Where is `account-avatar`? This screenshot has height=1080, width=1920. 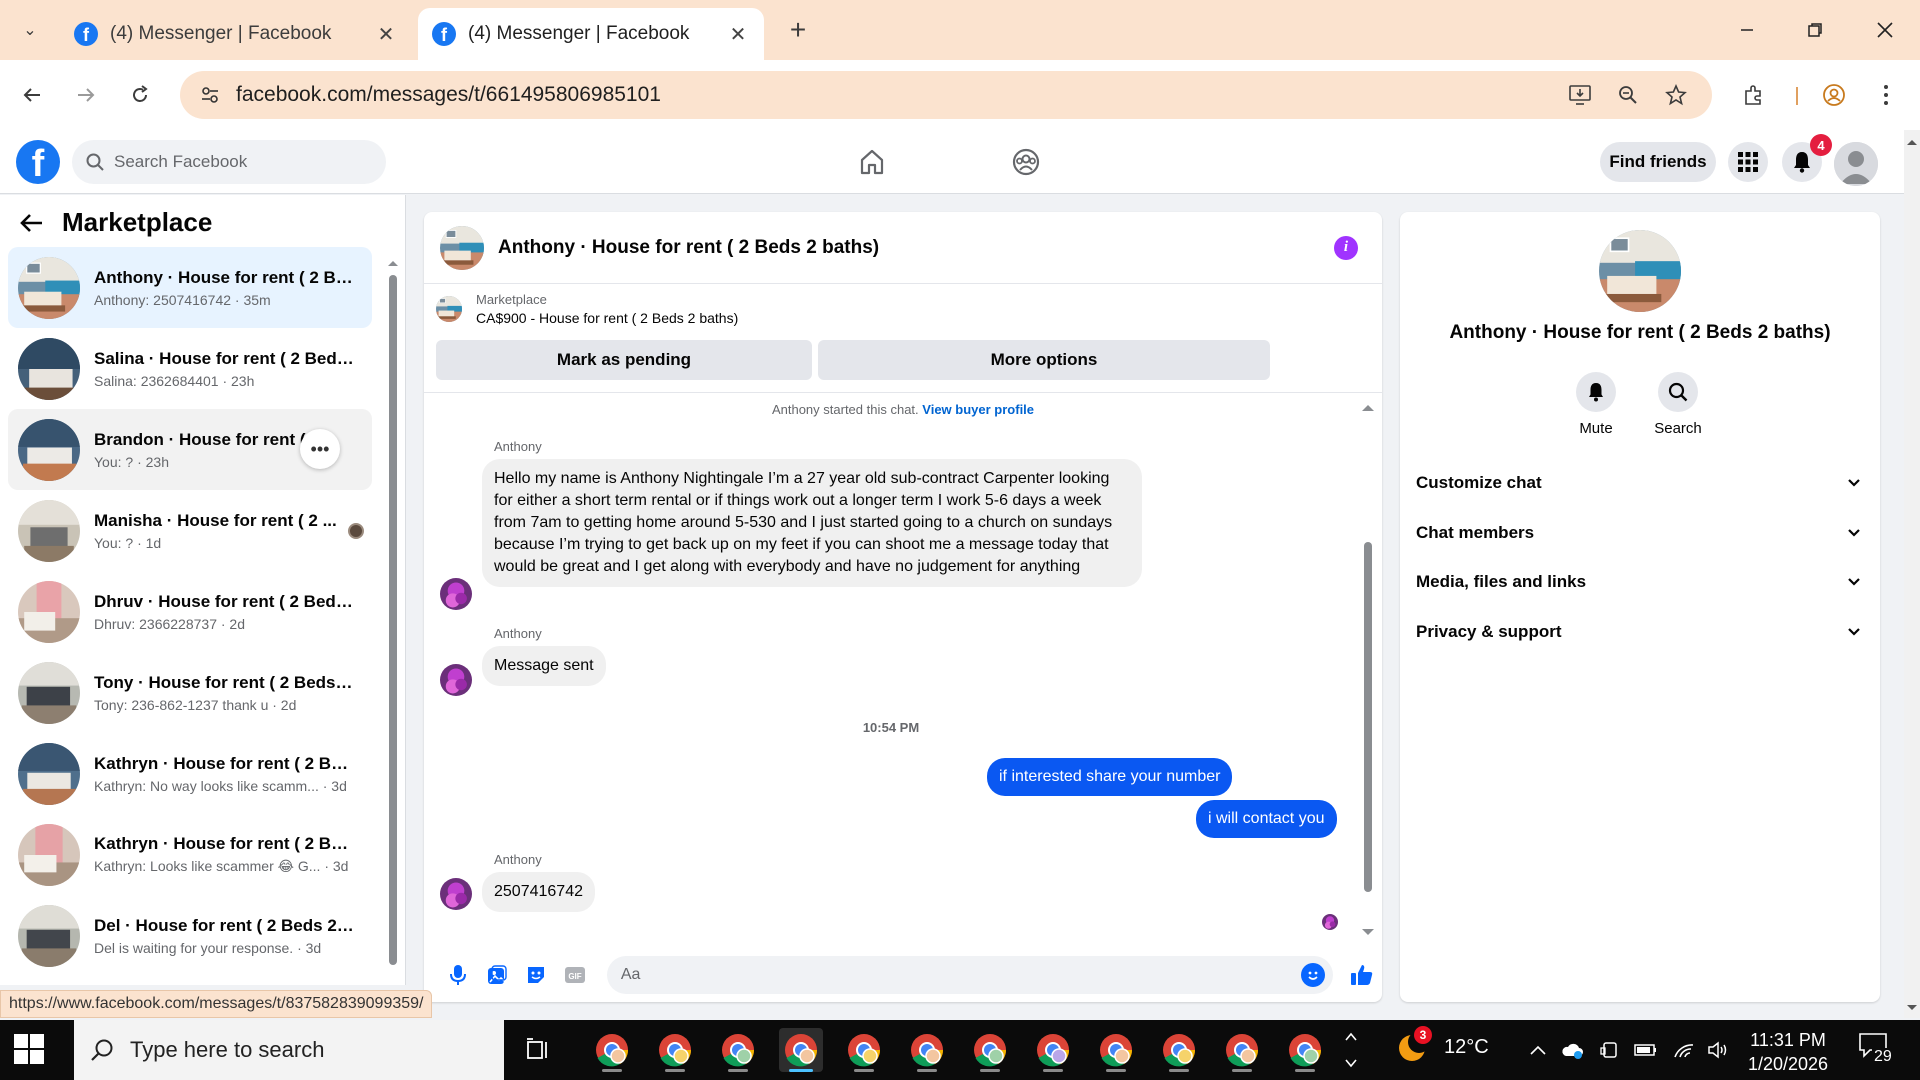
account-avatar is located at coordinates (1856, 164).